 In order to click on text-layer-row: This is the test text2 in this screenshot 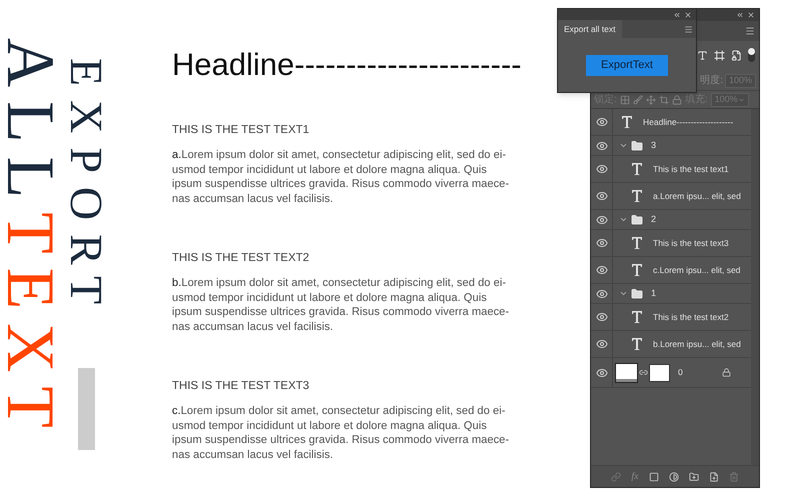, I will do `click(671, 317)`.